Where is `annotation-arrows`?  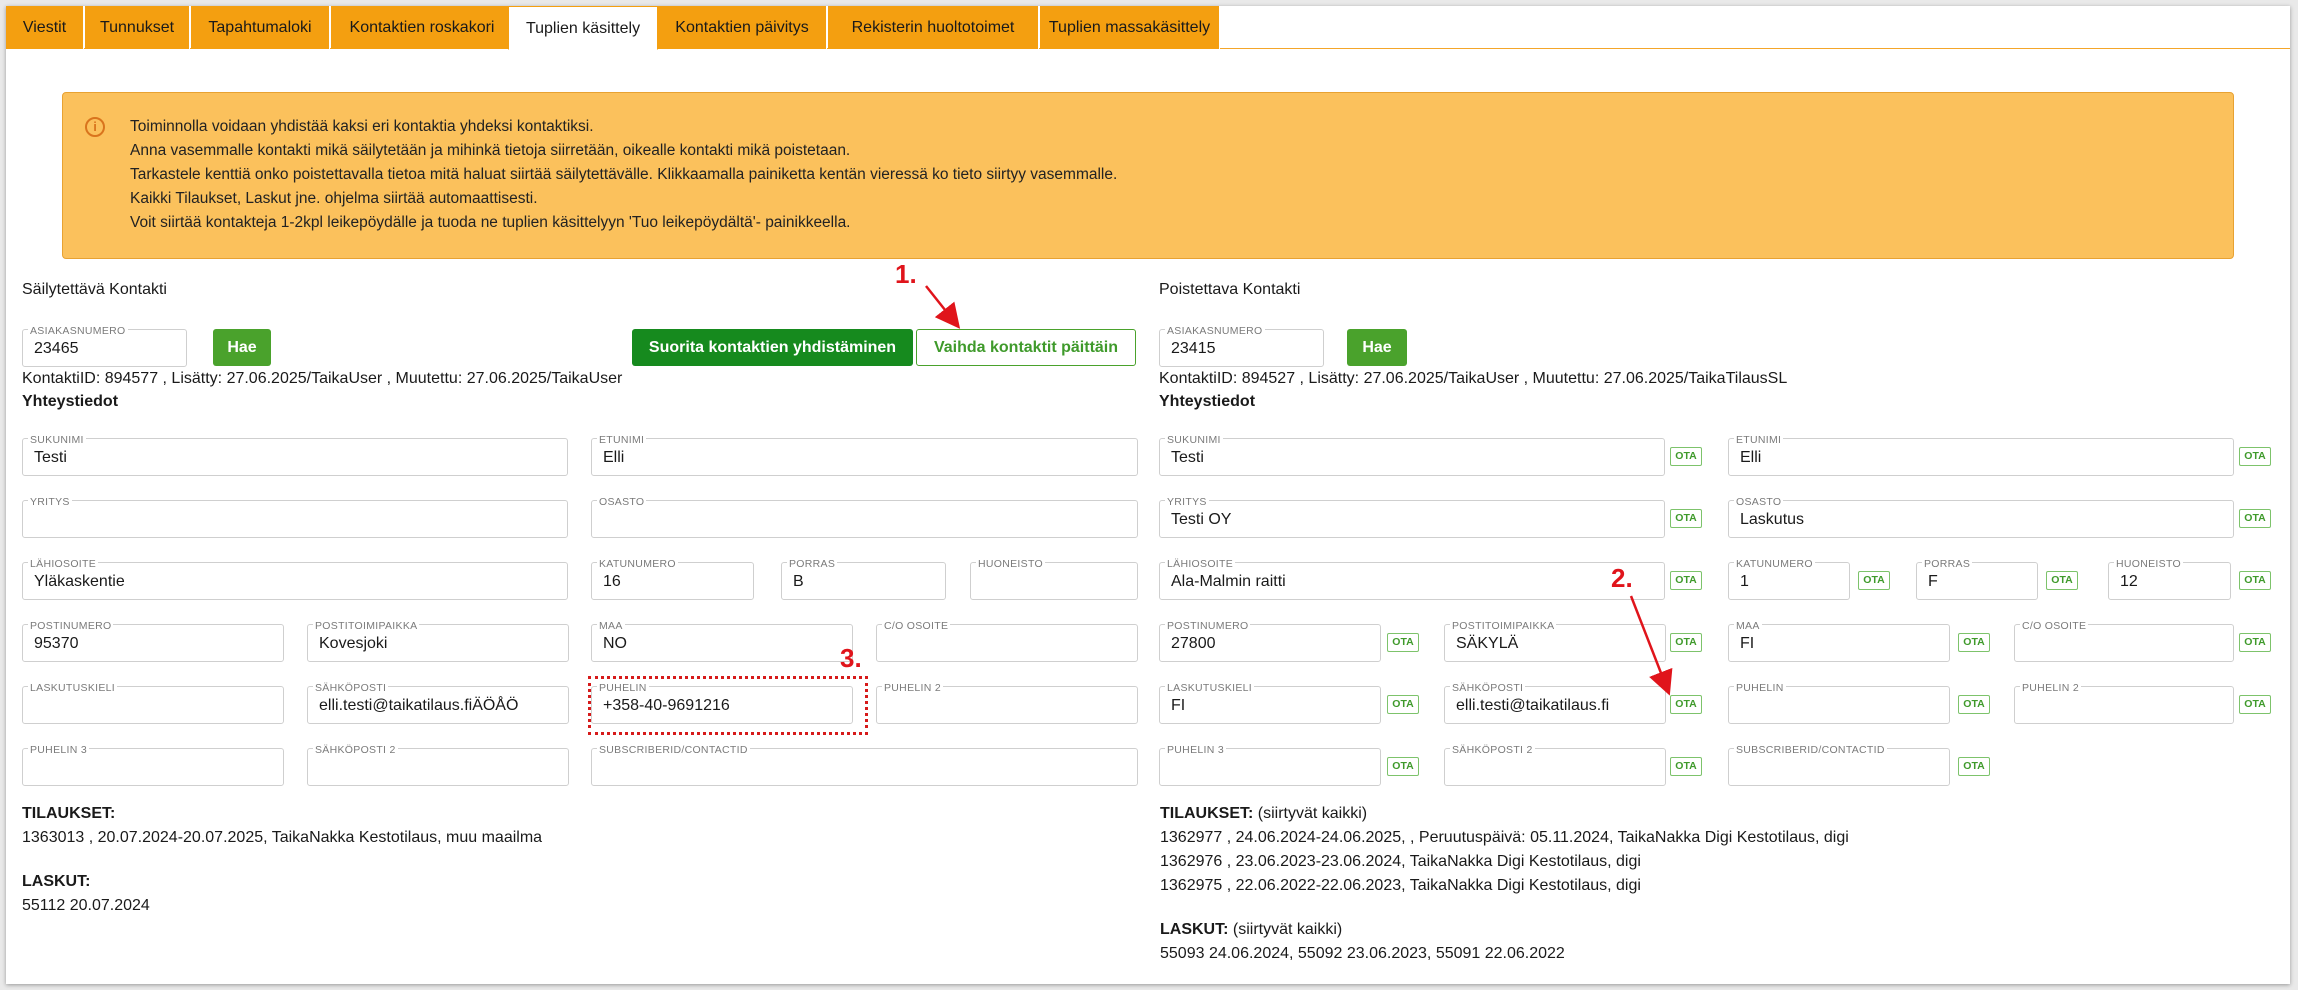 annotation-arrows is located at coordinates (1299, 490).